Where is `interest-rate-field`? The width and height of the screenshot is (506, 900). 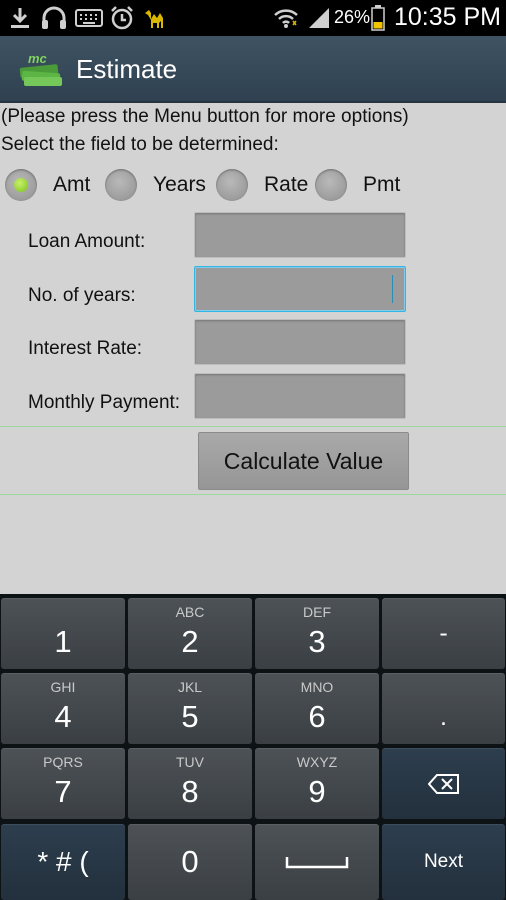
interest-rate-field is located at coordinates (300, 342).